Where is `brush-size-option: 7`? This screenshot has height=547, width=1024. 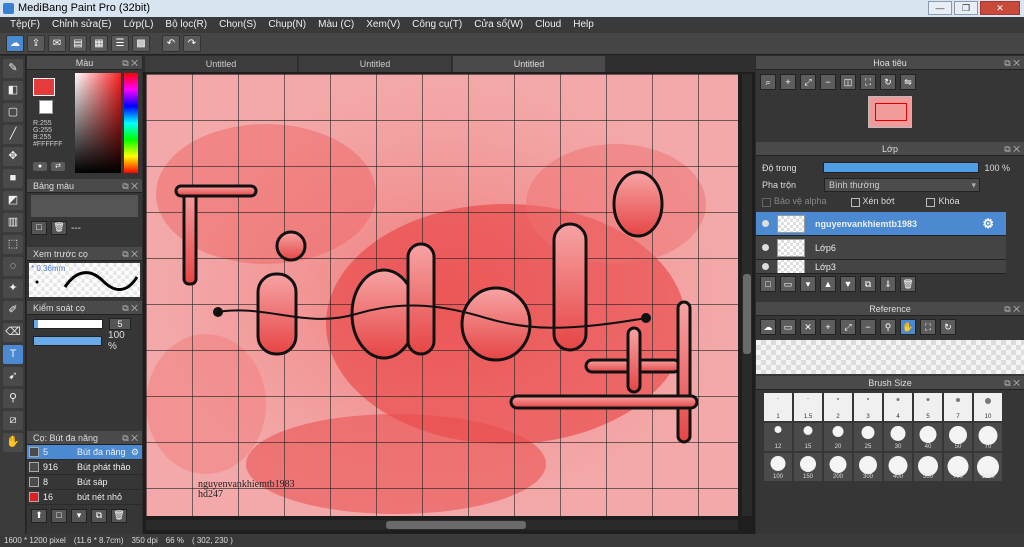 brush-size-option: 7 is located at coordinates (958, 407).